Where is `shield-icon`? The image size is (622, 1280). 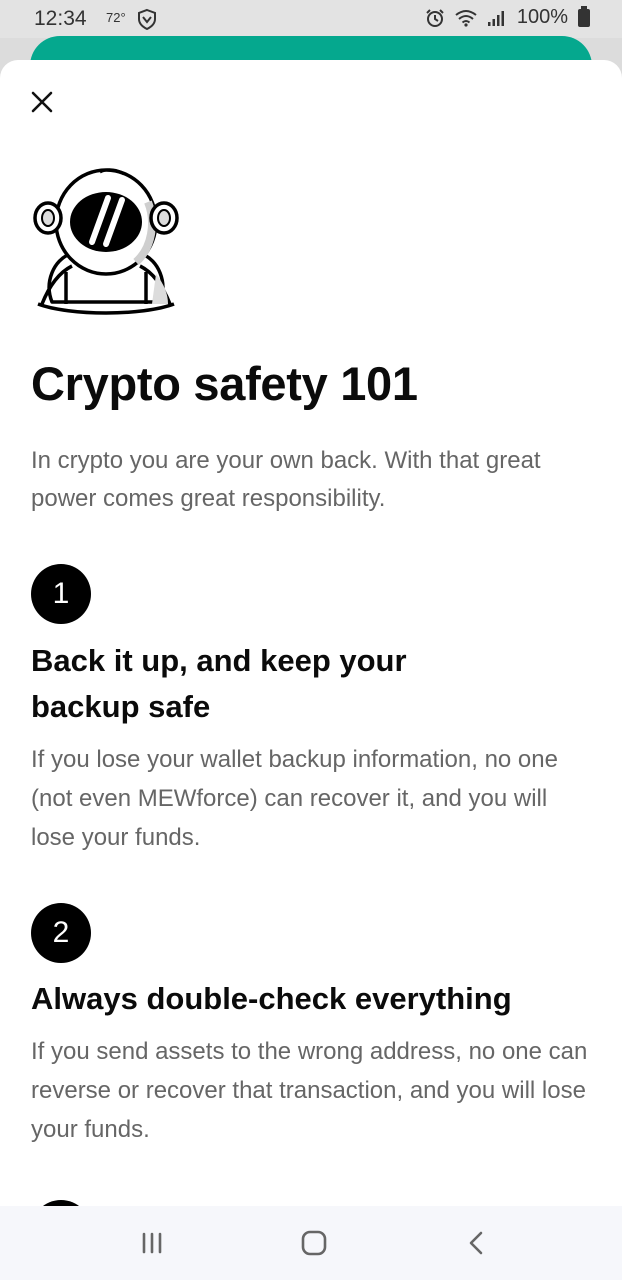
shield-icon is located at coordinates (147, 19).